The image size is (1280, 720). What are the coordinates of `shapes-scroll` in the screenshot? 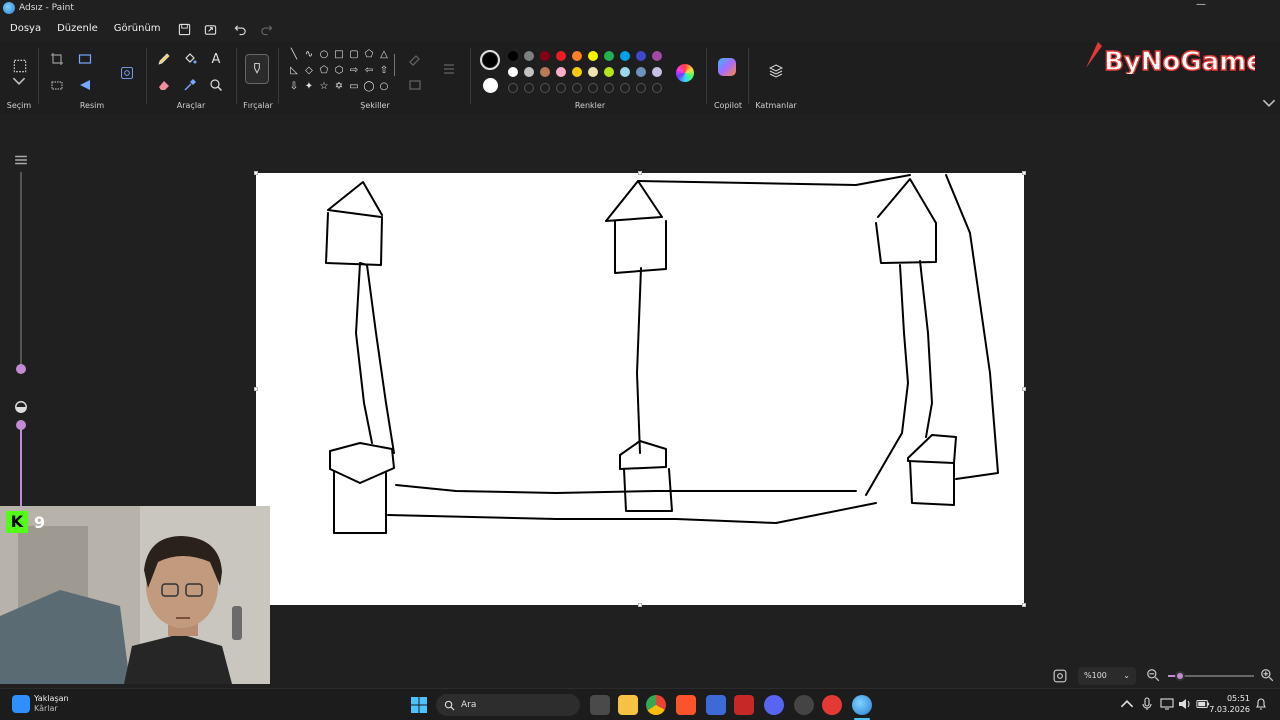 It's located at (394, 65).